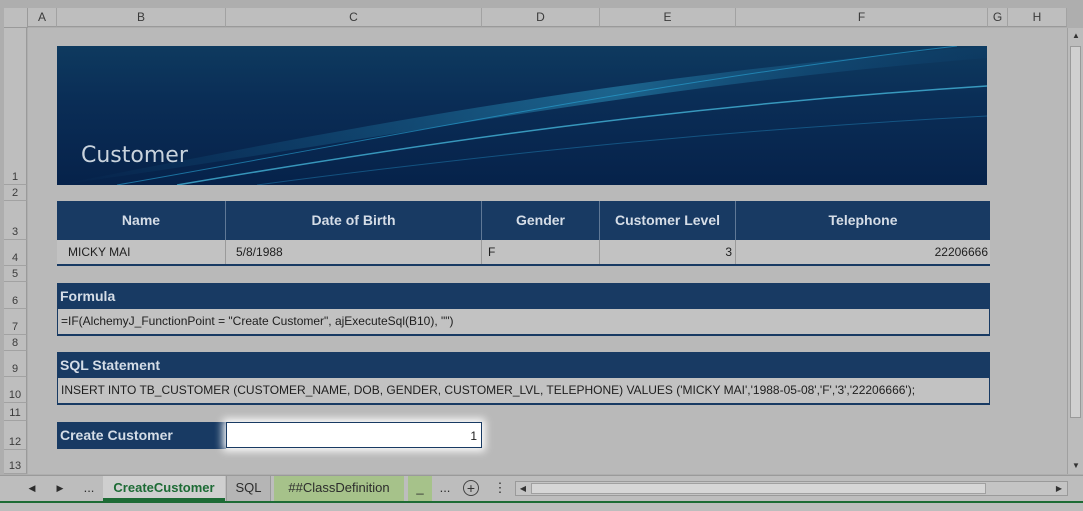  Describe the element at coordinates (1059, 489) in the screenshot. I see `scroll-right-icon: ▶` at that location.